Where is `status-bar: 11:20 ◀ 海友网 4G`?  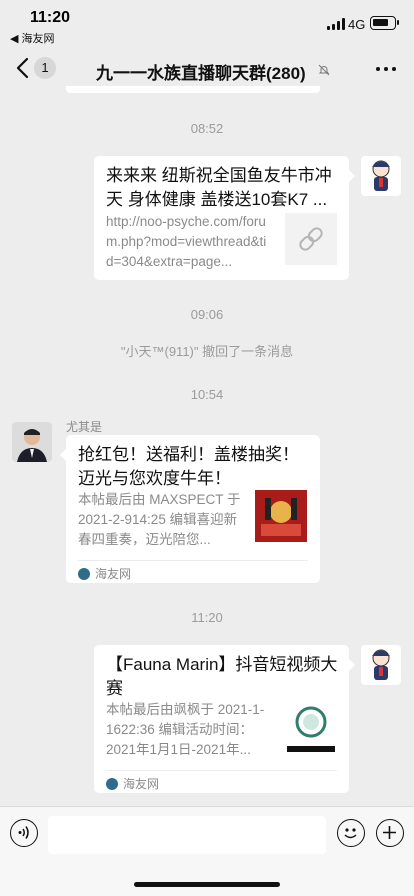 status-bar: 11:20 ◀ 海友网 4G is located at coordinates (207, 23).